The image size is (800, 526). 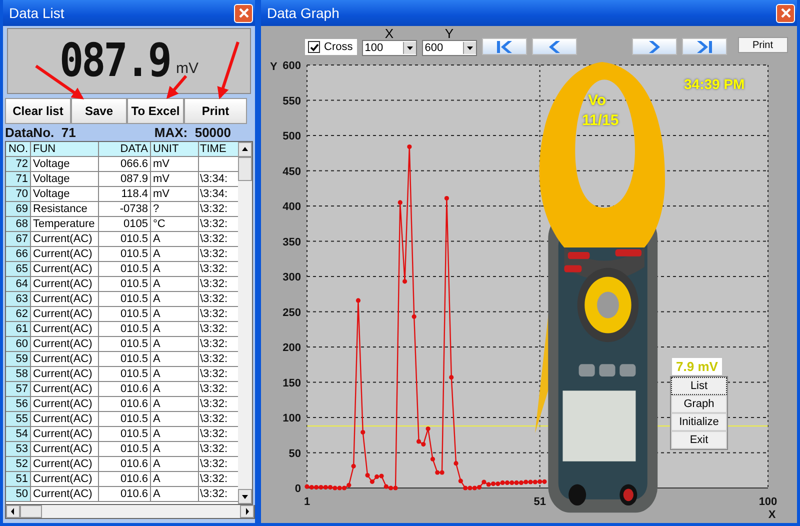 I want to click on table-cell: °C, so click(x=175, y=224).